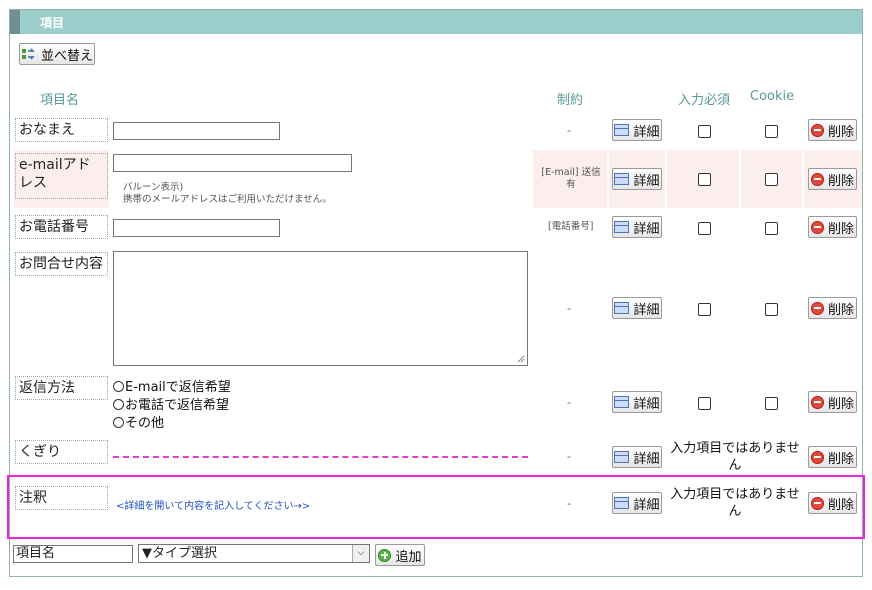 The image size is (872, 590). What do you see at coordinates (52, 23) in the screenshot?
I see `panel-title: 項目` at bounding box center [52, 23].